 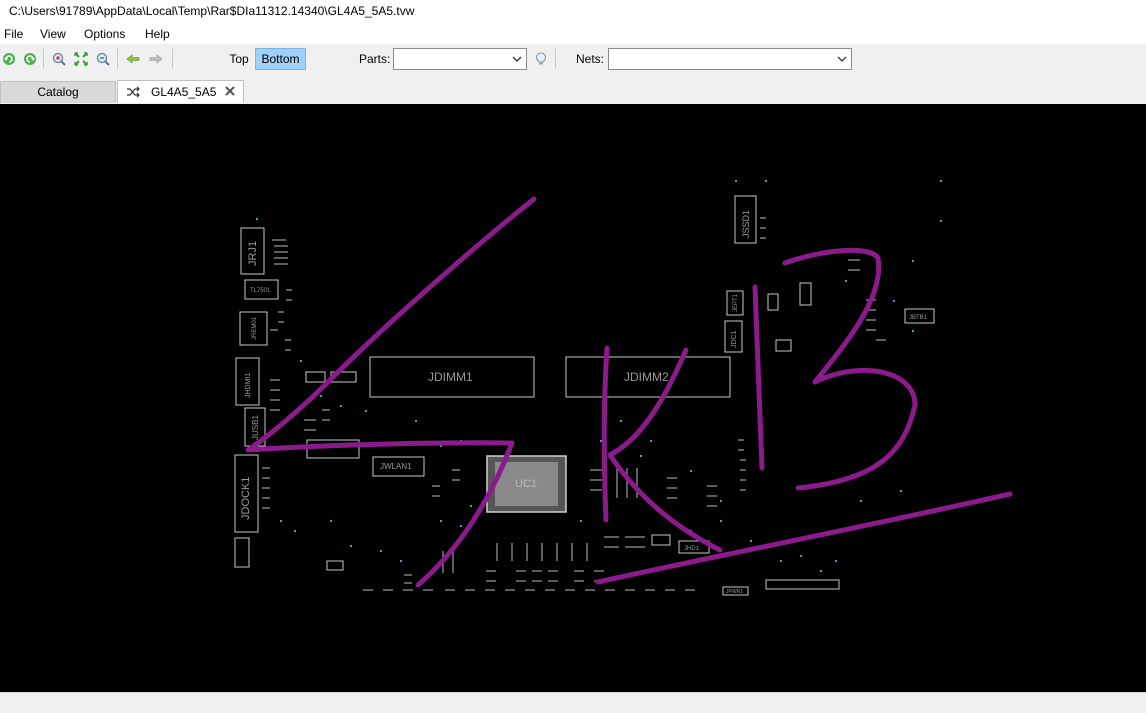 I want to click on menu-help: Help, so click(x=157, y=34).